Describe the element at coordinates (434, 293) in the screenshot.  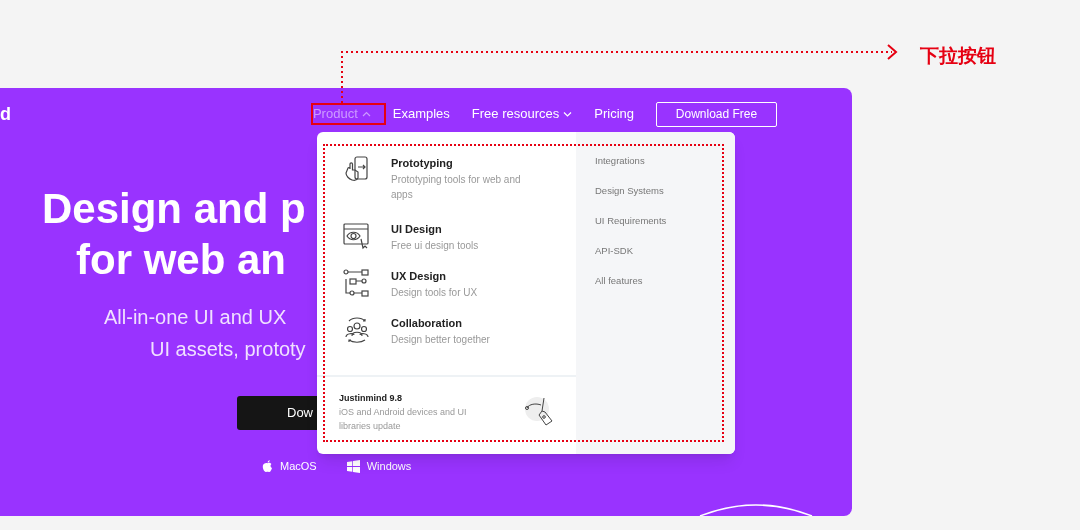
I see `menu-item-description: Design tools for UX` at that location.